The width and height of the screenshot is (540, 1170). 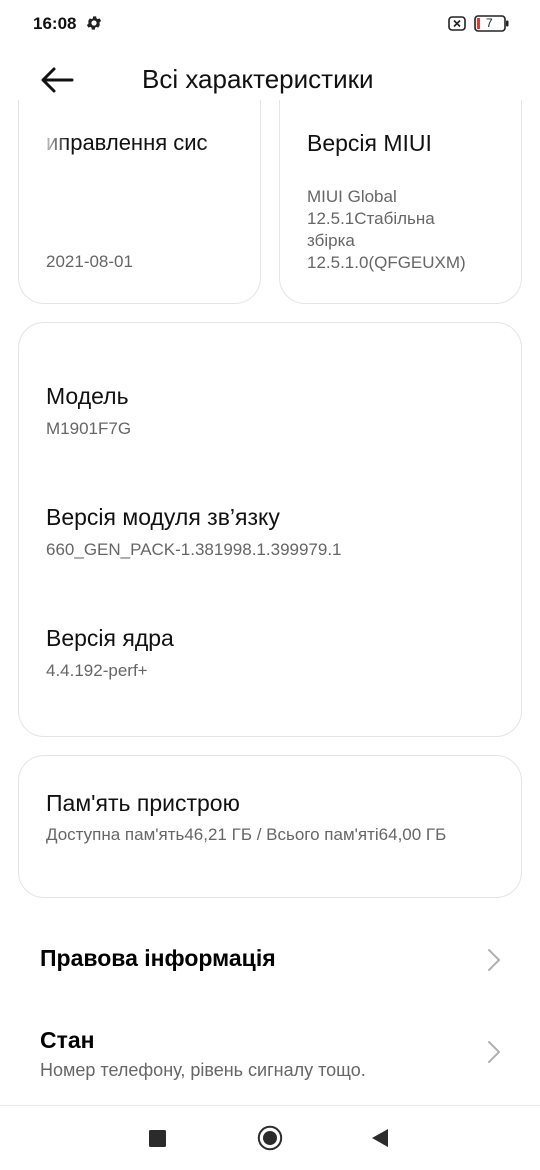 I want to click on card-title: иправлення сис, so click(x=127, y=142).